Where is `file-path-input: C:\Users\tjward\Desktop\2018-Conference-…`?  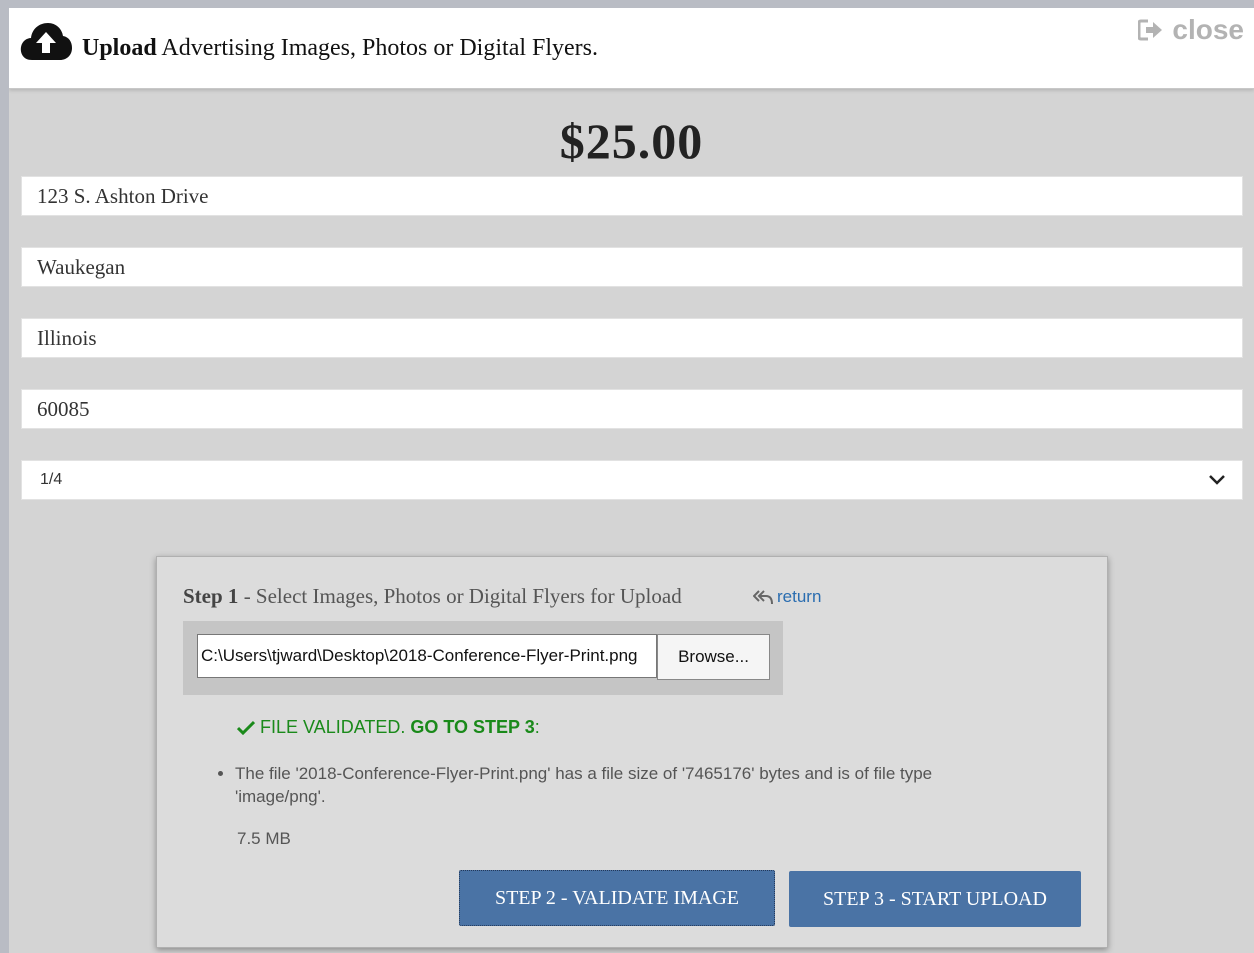 file-path-input: C:\Users\tjward\Desktop\2018-Conference-… is located at coordinates (427, 656).